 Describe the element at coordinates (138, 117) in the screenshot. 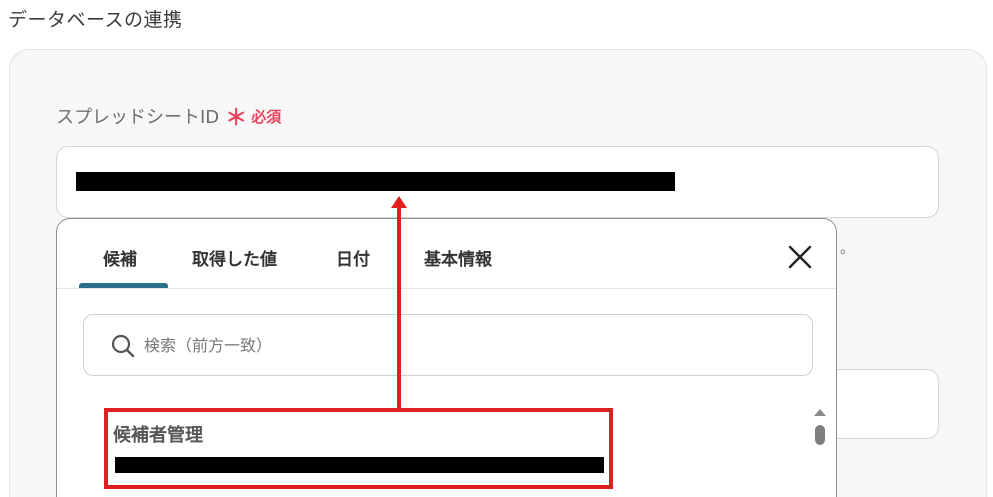

I see `field-label-text: スプレッドシートID` at that location.